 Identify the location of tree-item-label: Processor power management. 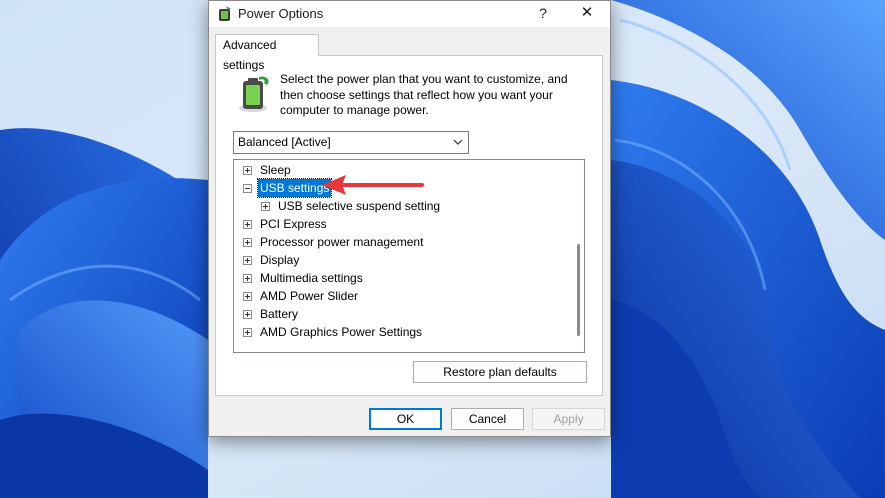
(342, 242).